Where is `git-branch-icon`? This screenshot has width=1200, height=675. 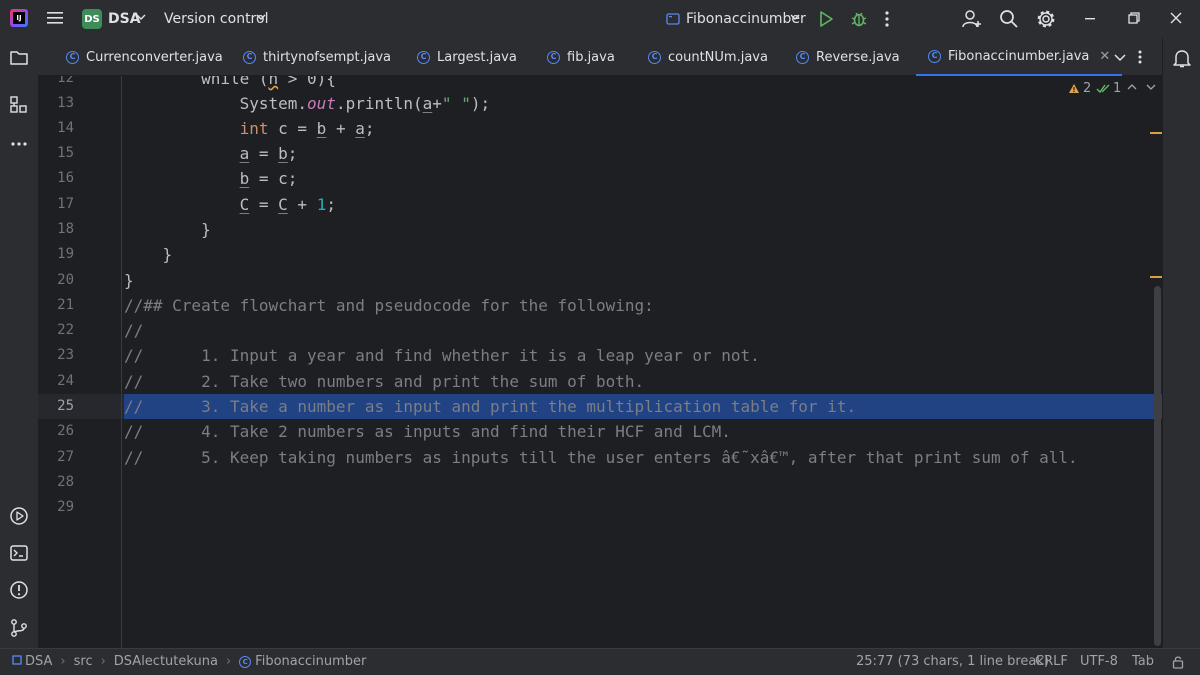 git-branch-icon is located at coordinates (19, 630).